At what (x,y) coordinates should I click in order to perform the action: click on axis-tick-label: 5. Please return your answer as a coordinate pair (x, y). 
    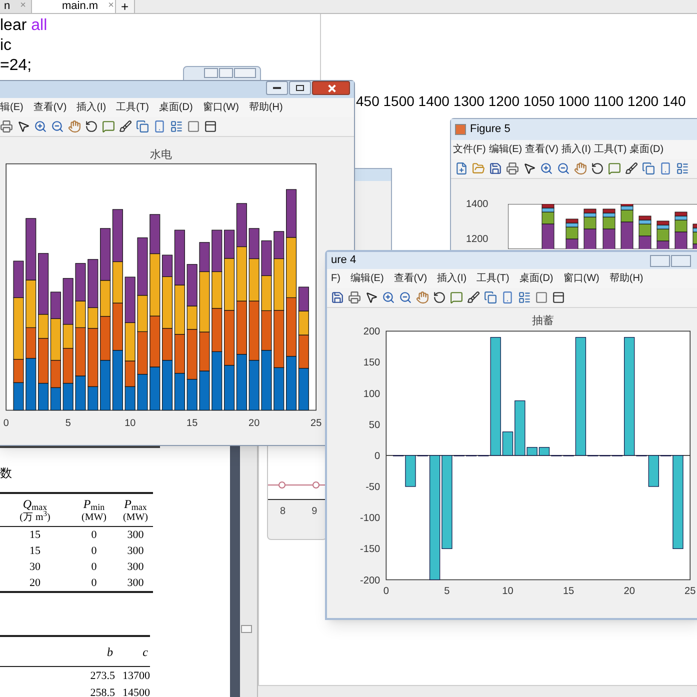
    Looking at the image, I should click on (68, 424).